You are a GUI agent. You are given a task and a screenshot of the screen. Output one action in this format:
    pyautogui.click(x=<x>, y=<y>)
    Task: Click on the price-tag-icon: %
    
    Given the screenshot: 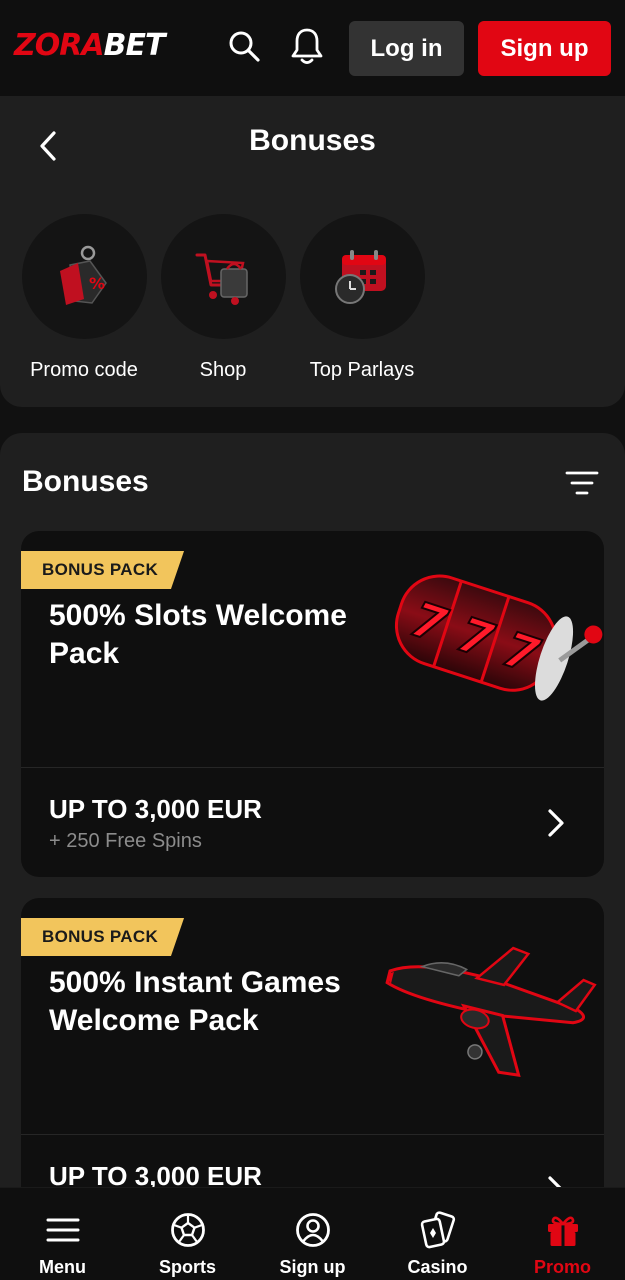 What is the action you would take?
    pyautogui.click(x=83, y=275)
    